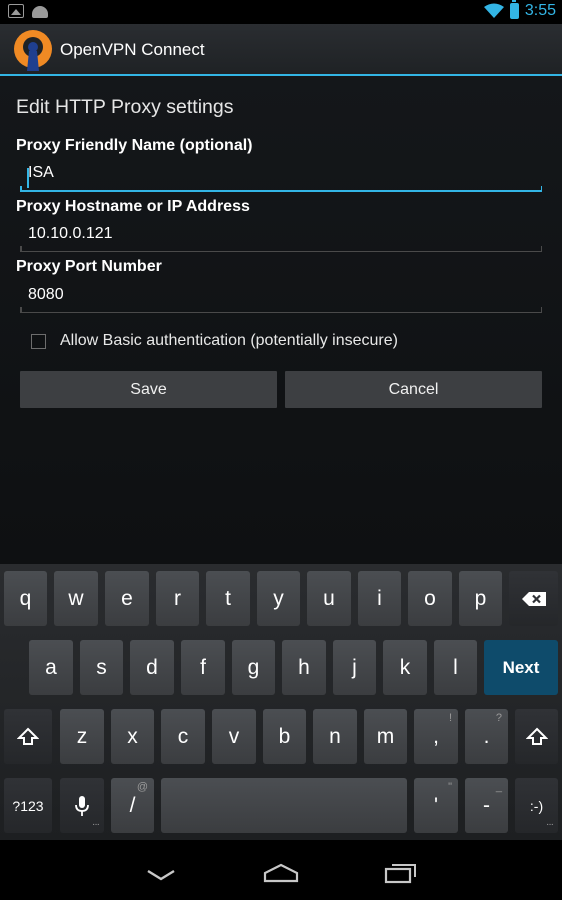 The width and height of the screenshot is (562, 900). I want to click on hostname-label: Proxy Hostname or IP Address, so click(133, 206).